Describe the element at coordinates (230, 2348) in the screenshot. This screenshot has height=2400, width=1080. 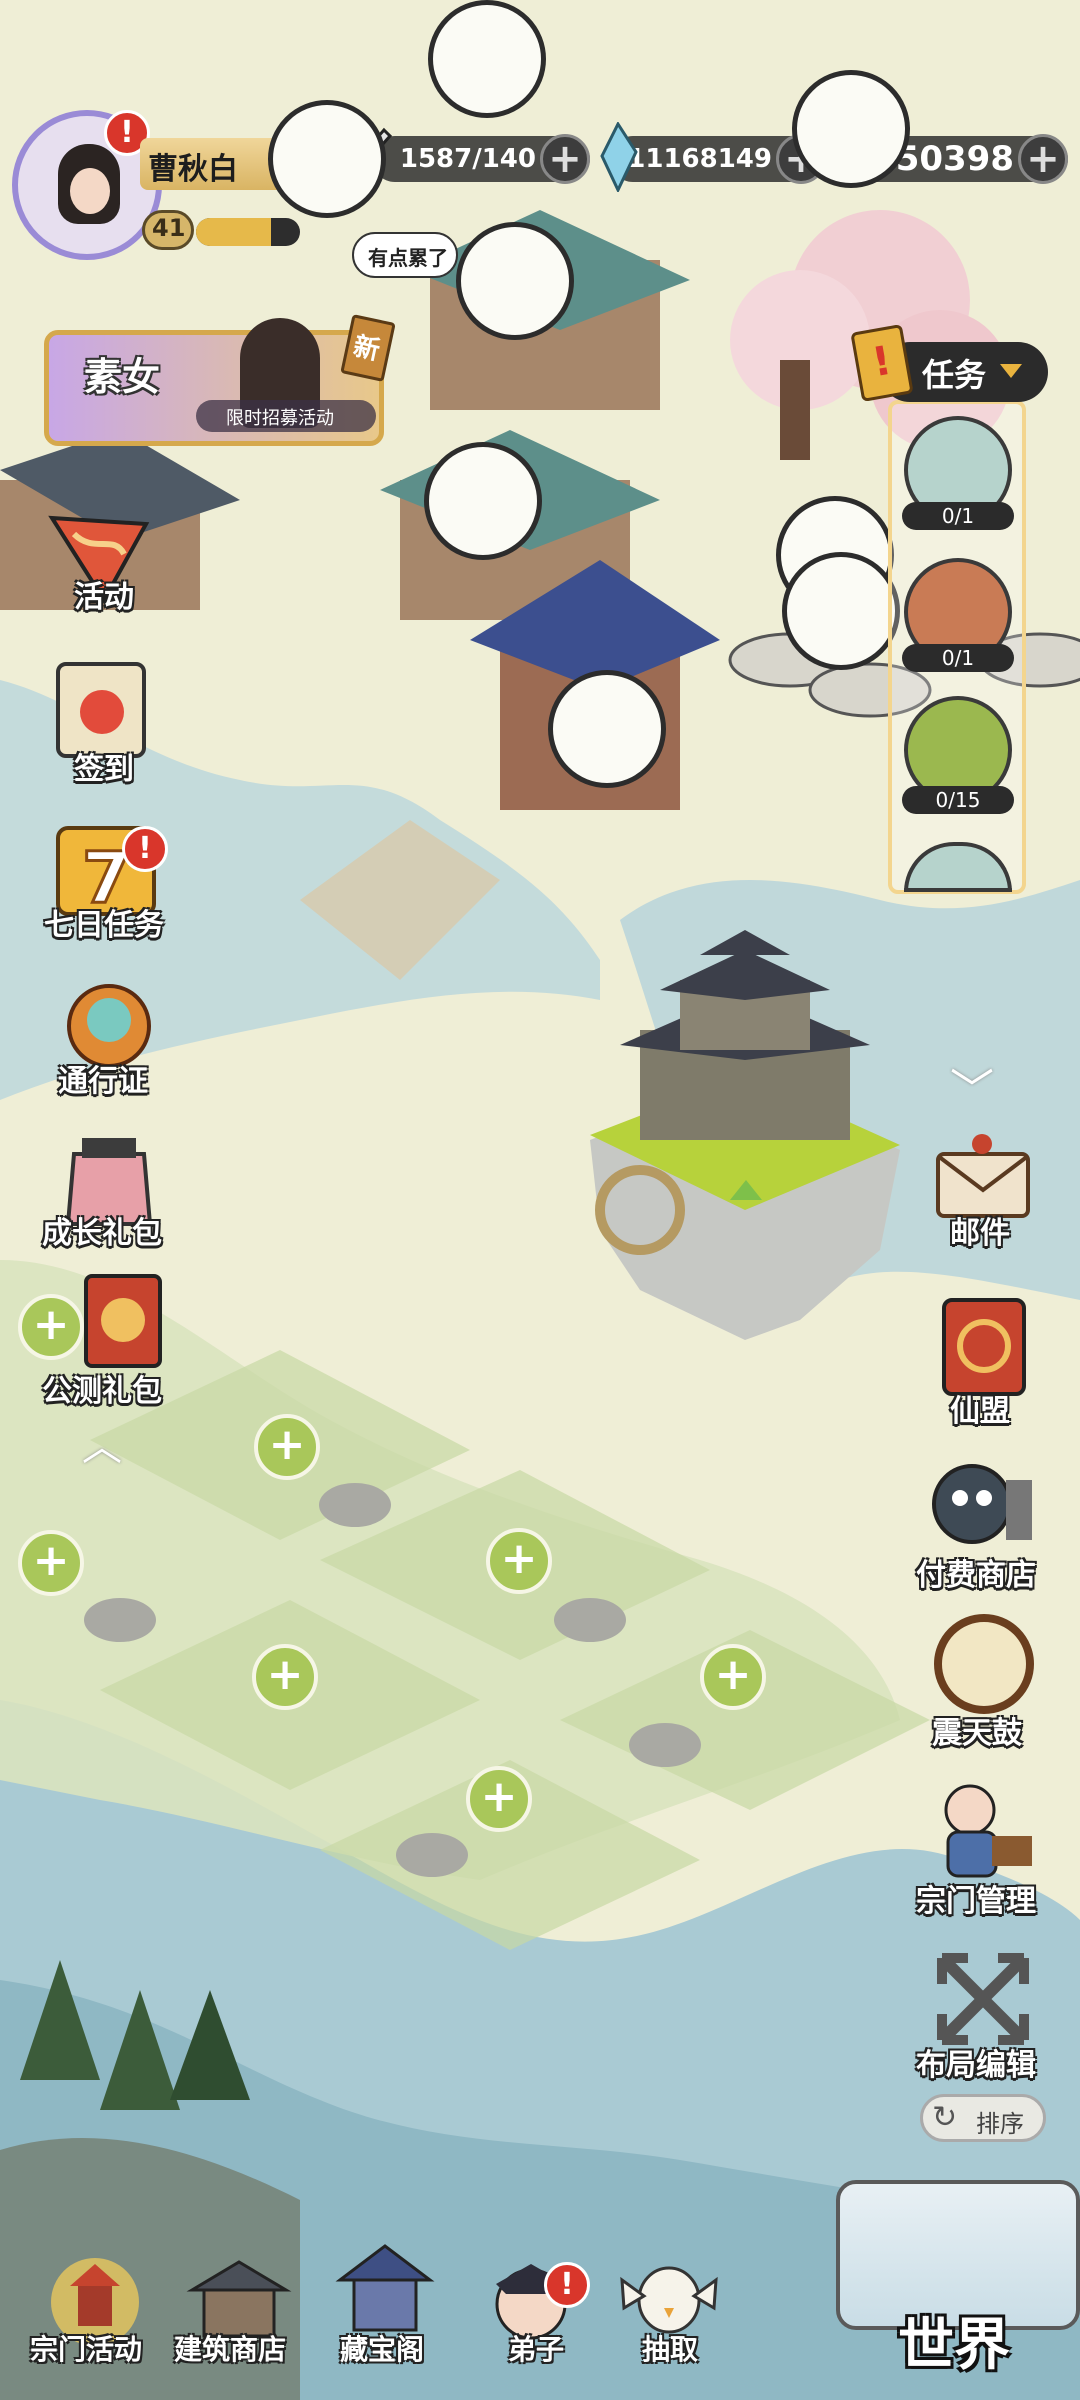
I see `nav-building-shop-label: 建筑商店` at that location.